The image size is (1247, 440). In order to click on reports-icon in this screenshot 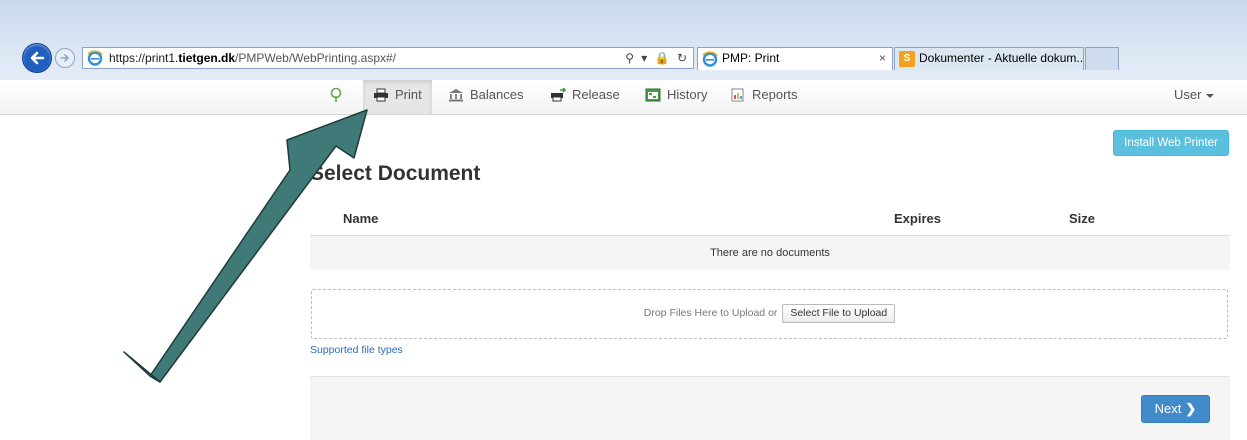, I will do `click(737, 95)`.